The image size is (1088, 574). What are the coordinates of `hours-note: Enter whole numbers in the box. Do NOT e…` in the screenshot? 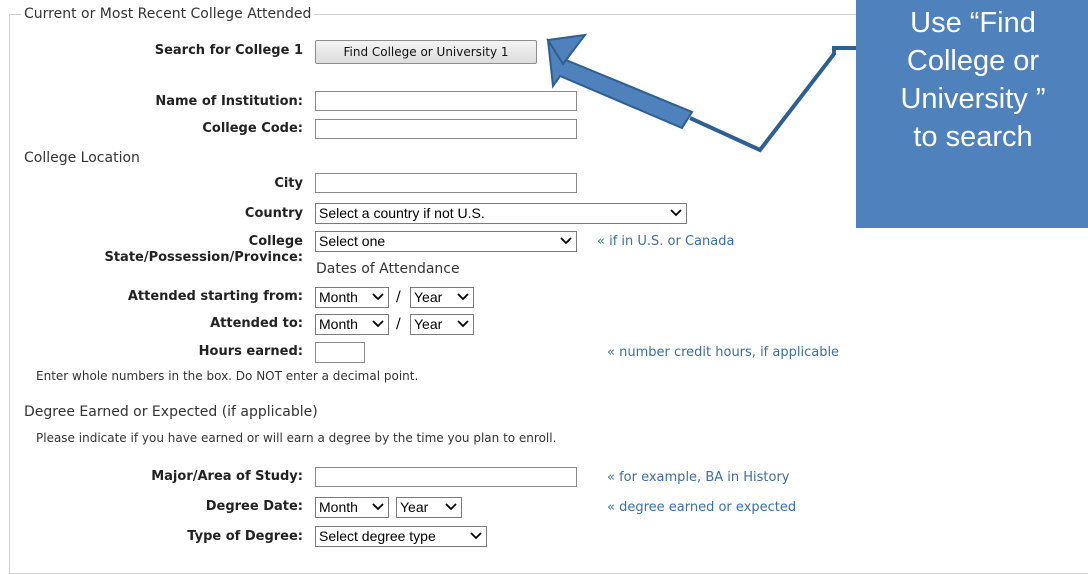 It's located at (227, 376).